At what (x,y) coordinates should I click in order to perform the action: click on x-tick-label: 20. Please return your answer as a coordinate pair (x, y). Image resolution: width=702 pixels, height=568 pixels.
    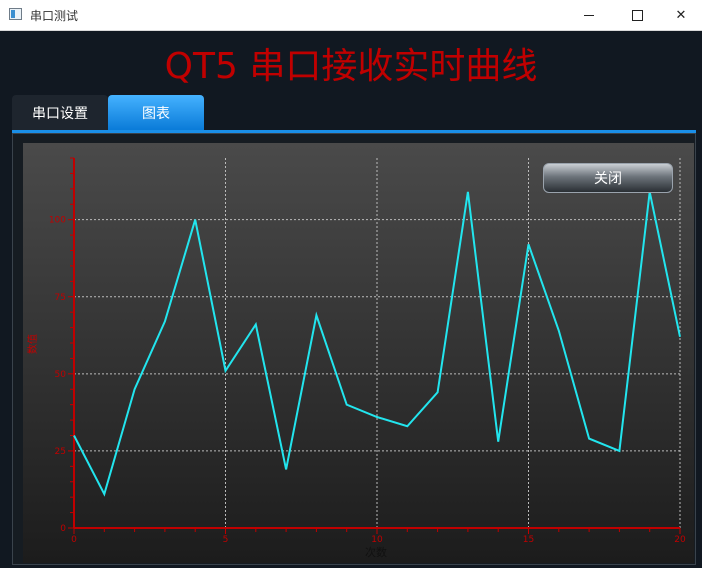
    Looking at the image, I should click on (680, 540).